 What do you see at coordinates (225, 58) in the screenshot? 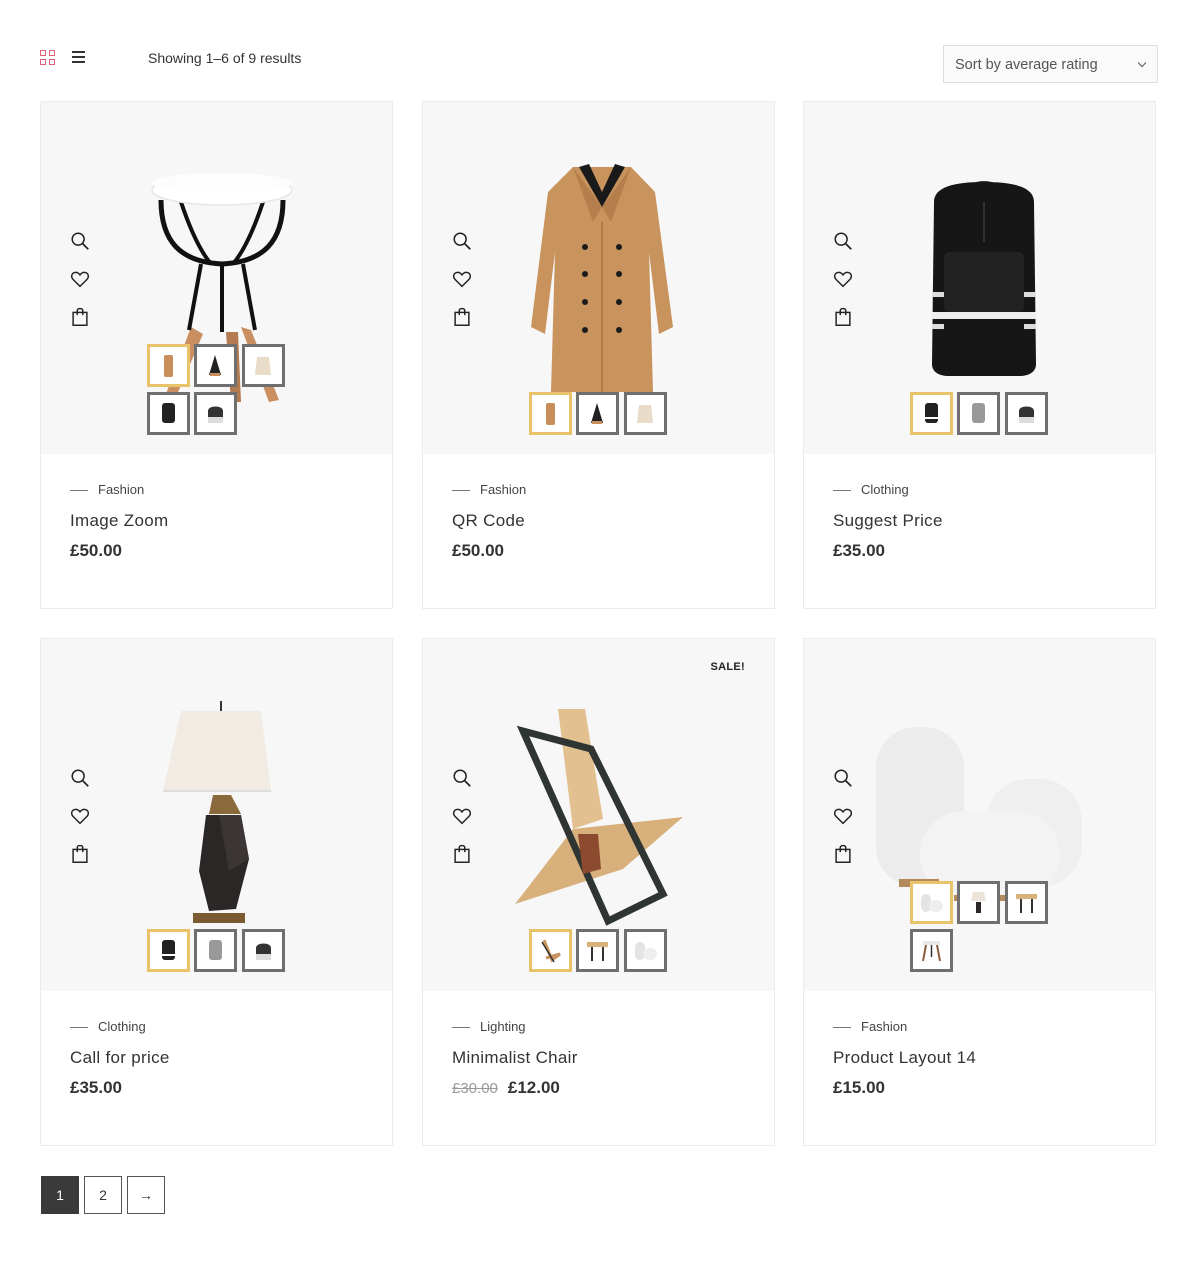
I see `result-count: Showing 1–6 of 9 results` at bounding box center [225, 58].